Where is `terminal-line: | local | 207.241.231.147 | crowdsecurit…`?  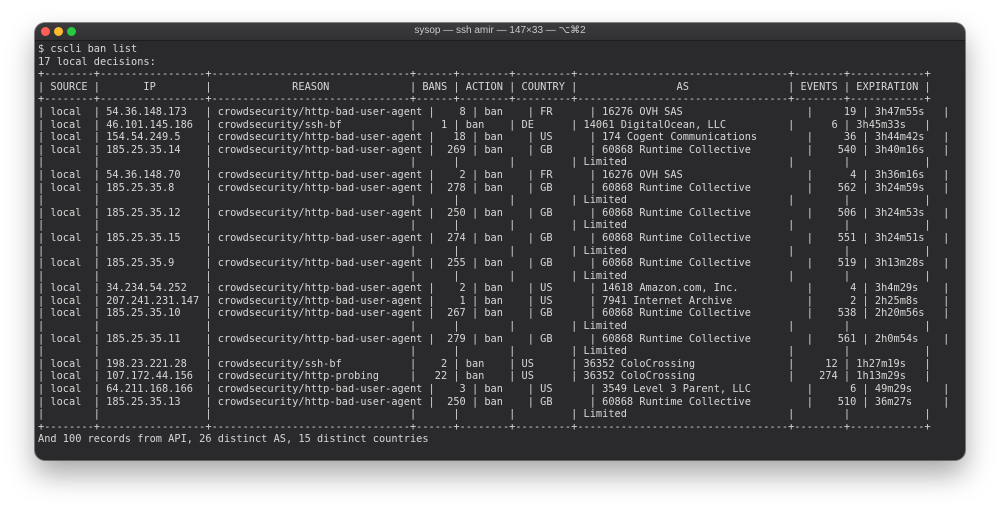 terminal-line: | local | 207.241.231.147 | crowdsecurit… is located at coordinates (494, 300).